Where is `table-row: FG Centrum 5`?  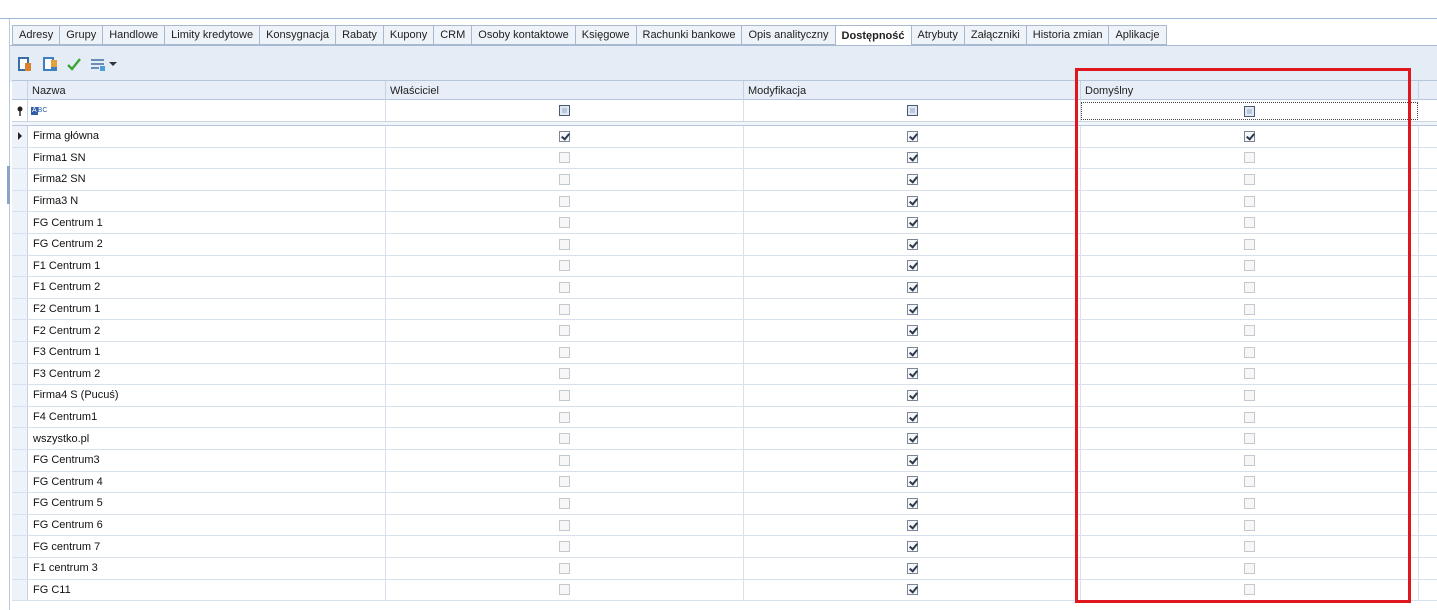 table-row: FG Centrum 5 is located at coordinates (724, 504).